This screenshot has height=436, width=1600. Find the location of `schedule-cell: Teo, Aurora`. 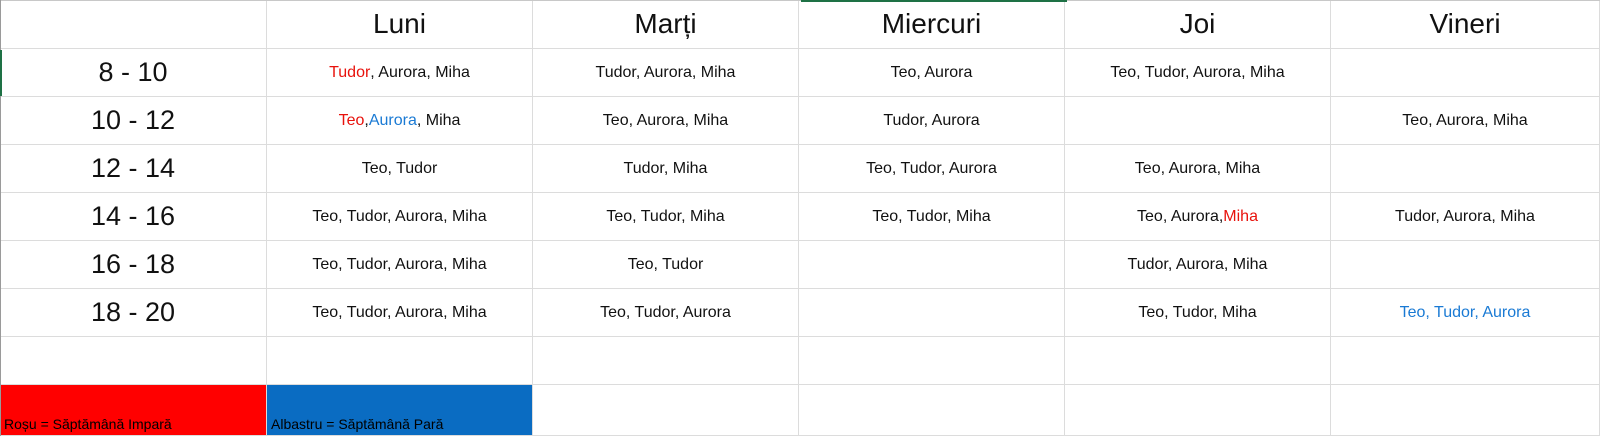

schedule-cell: Teo, Aurora is located at coordinates (932, 73).